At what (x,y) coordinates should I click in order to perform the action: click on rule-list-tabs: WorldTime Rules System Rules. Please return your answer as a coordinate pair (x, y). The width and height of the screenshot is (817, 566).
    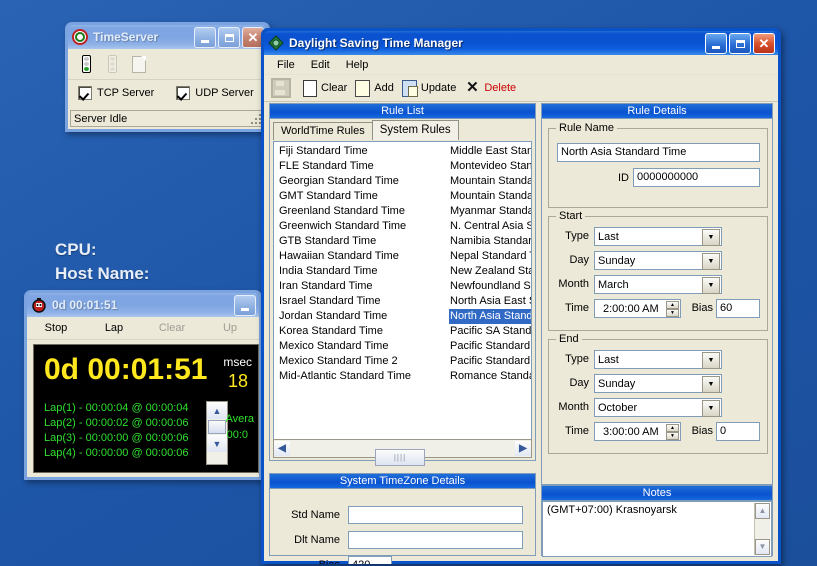
    Looking at the image, I should click on (402, 129).